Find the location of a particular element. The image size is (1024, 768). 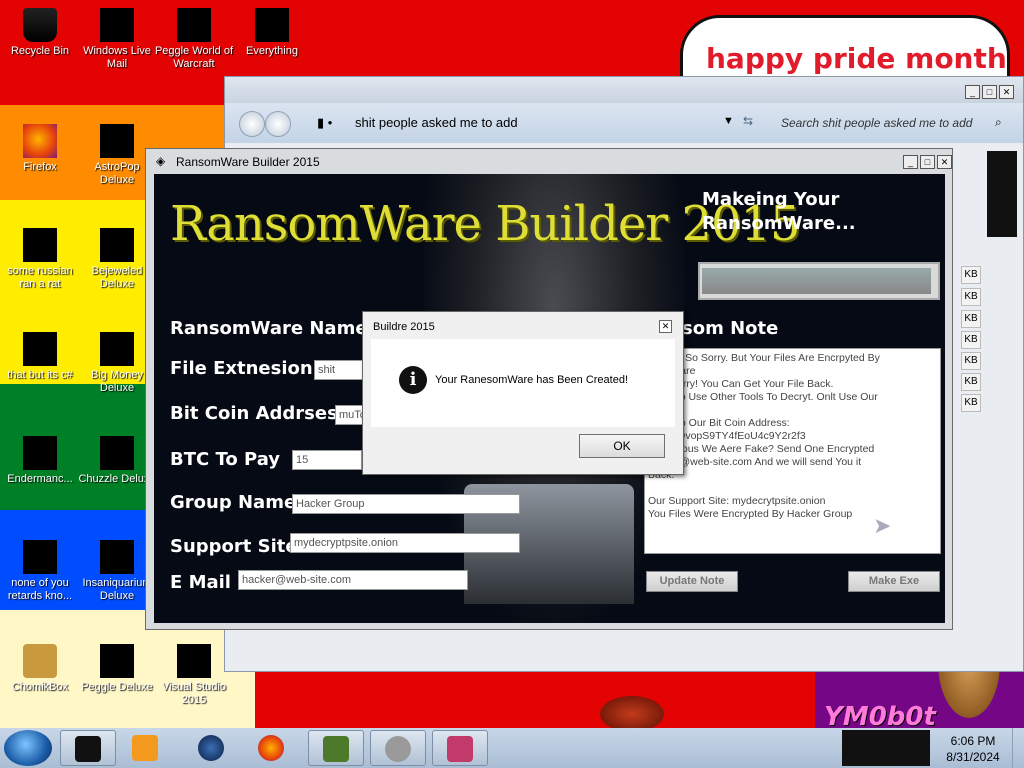

search-icon is located at coordinates (272, 25).